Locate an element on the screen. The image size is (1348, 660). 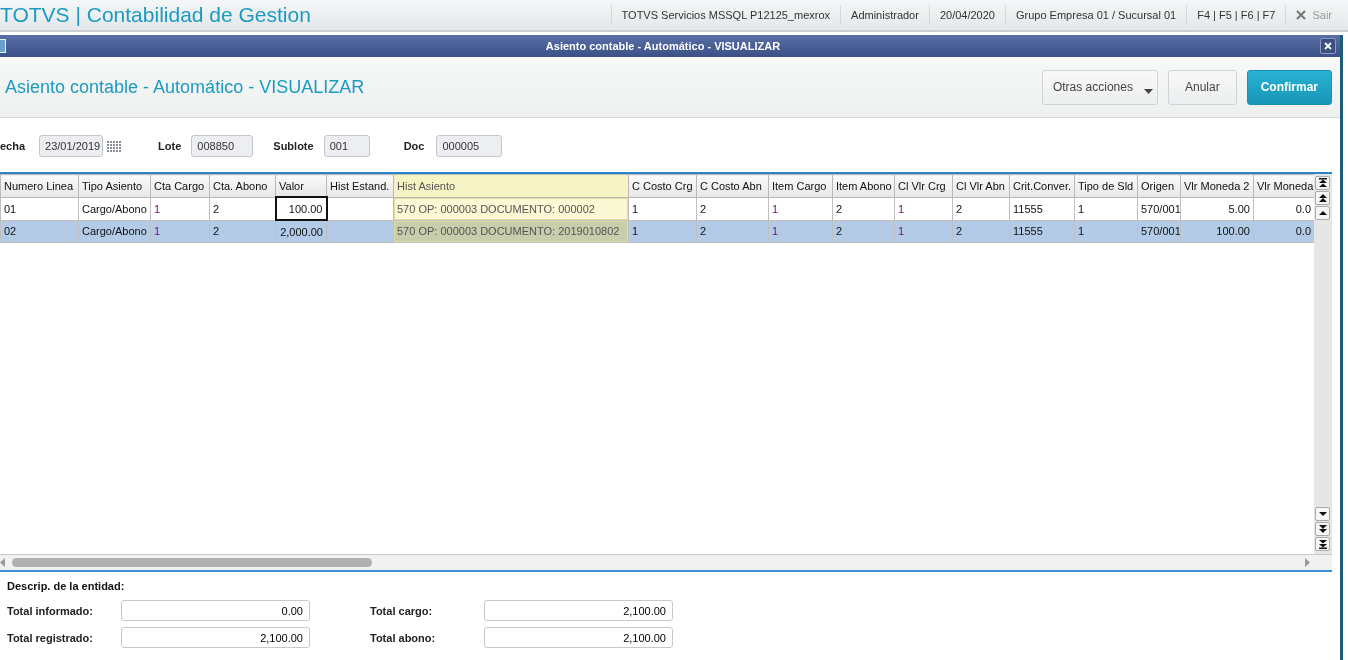
field-label: Total informado: is located at coordinates (50, 610).